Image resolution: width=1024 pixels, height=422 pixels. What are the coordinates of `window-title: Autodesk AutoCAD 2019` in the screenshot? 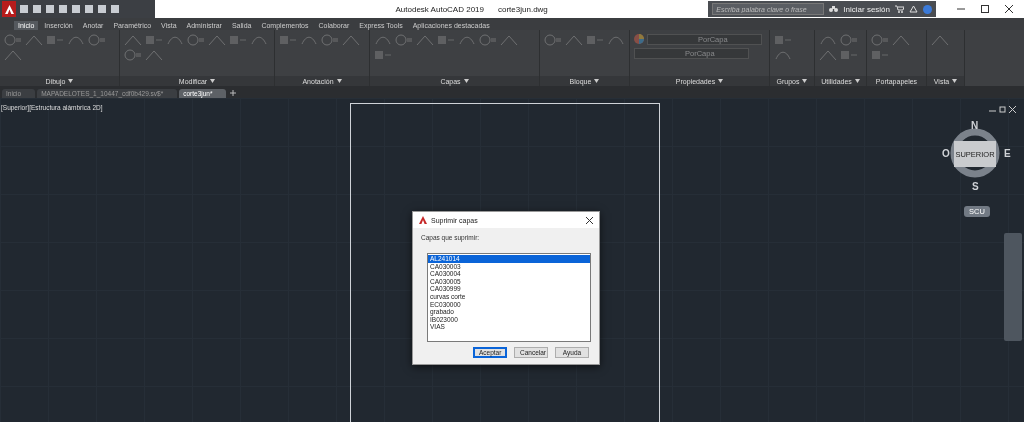 It's located at (439, 9).